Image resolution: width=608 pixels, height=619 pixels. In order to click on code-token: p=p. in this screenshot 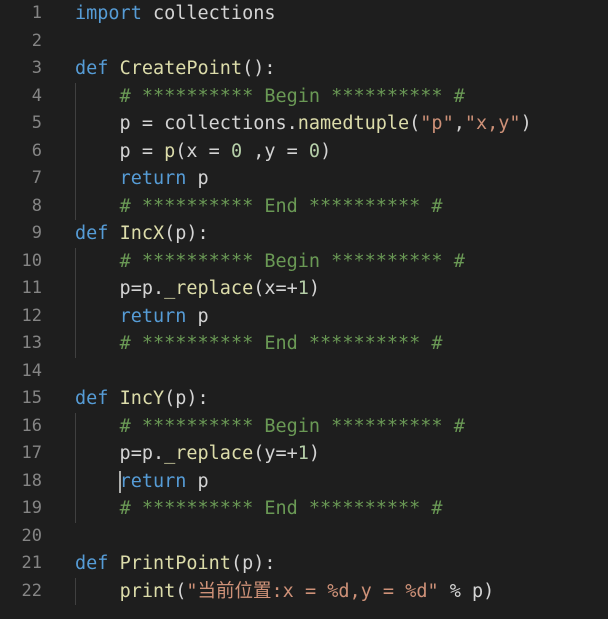, I will do `click(120, 288)`.